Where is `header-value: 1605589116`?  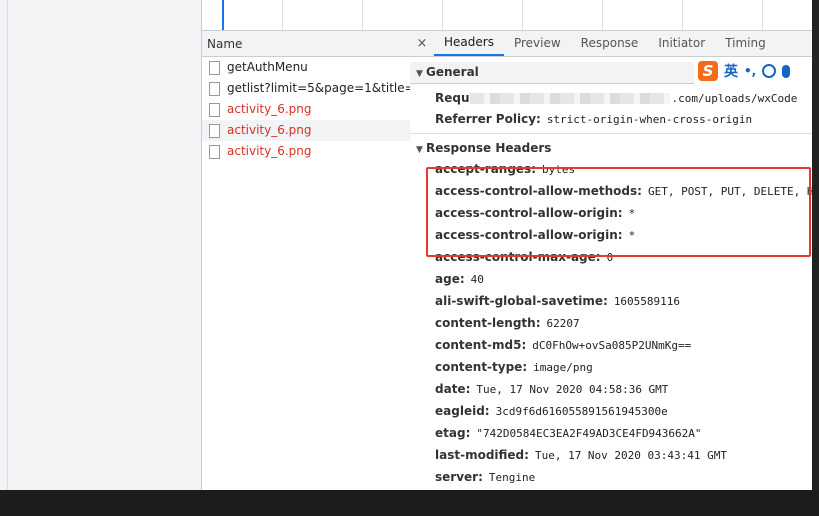
header-value: 1605589116 is located at coordinates (647, 301).